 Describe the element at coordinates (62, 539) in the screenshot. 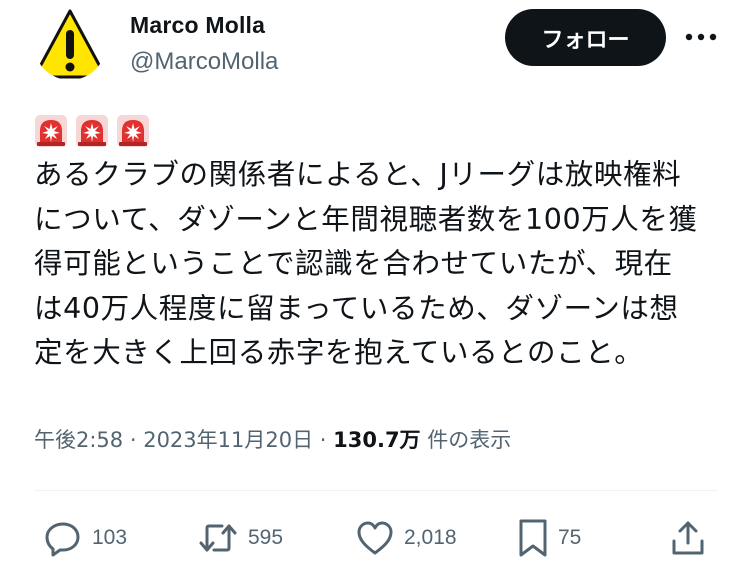

I see `reply-icon` at that location.